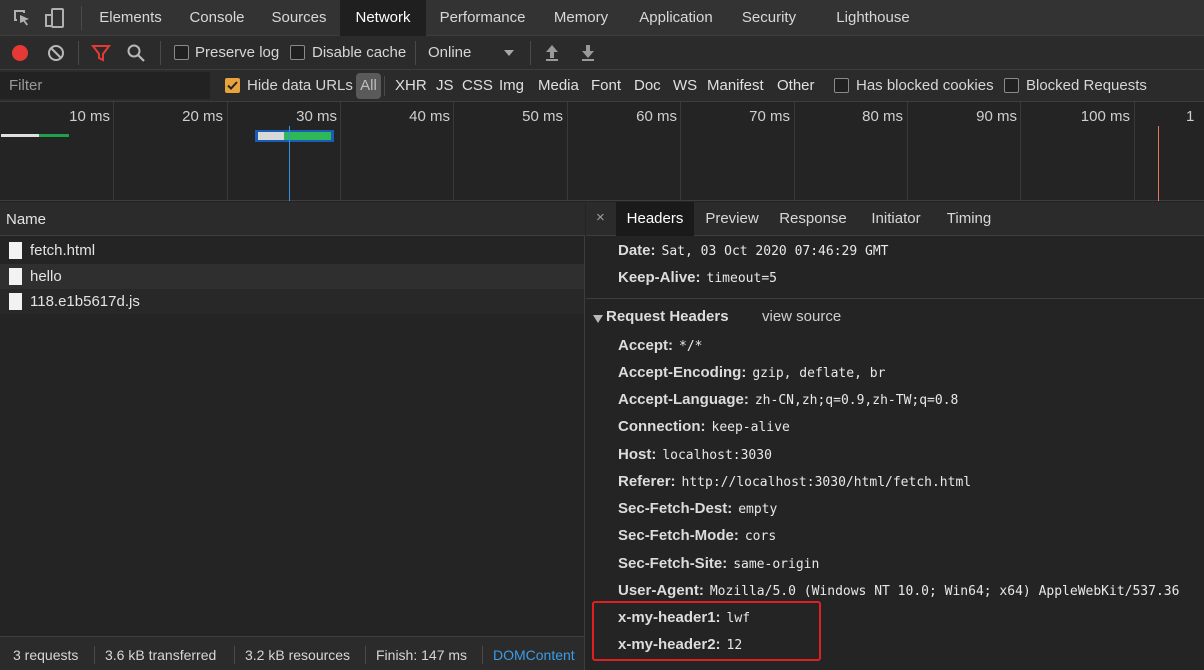 This screenshot has height=670, width=1204. Describe the element at coordinates (1158, 163) in the screenshot. I see `overview-load-line` at that location.